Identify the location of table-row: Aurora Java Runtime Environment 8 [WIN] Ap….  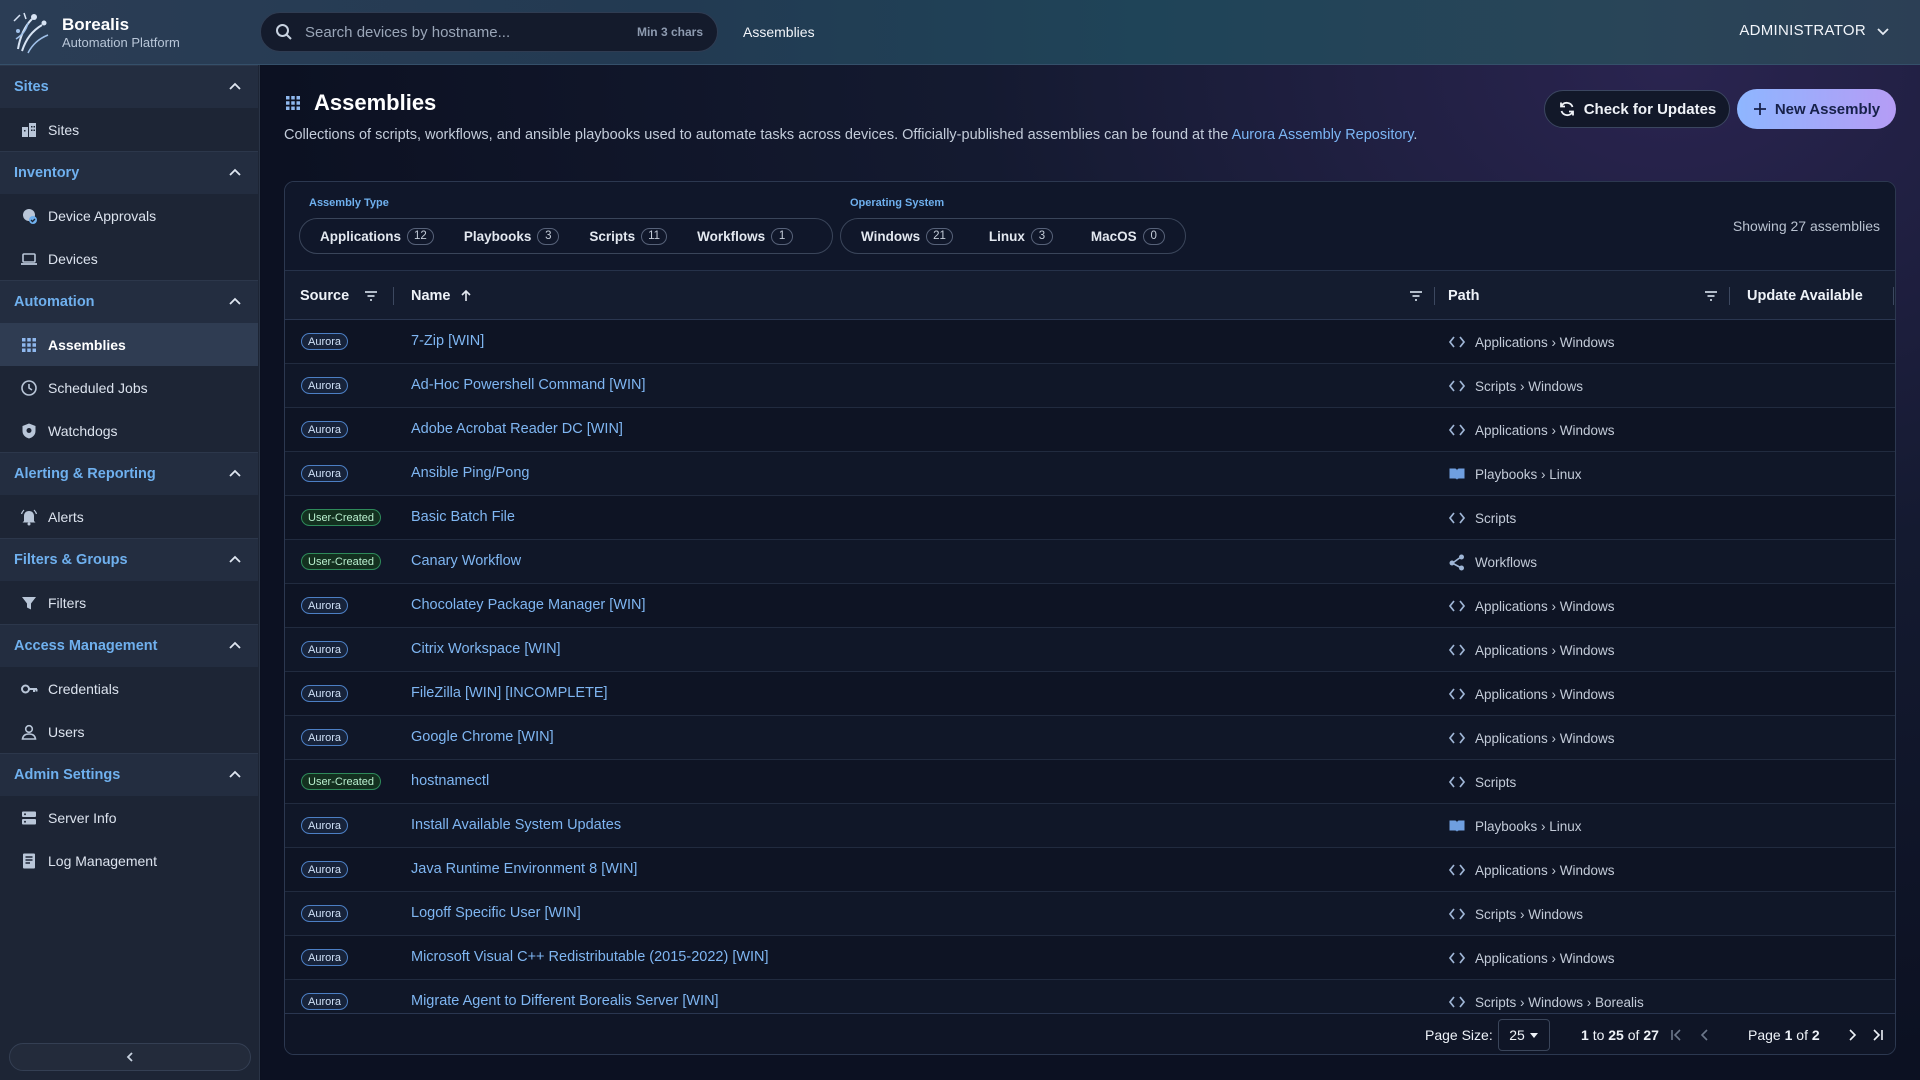
(1090, 870).